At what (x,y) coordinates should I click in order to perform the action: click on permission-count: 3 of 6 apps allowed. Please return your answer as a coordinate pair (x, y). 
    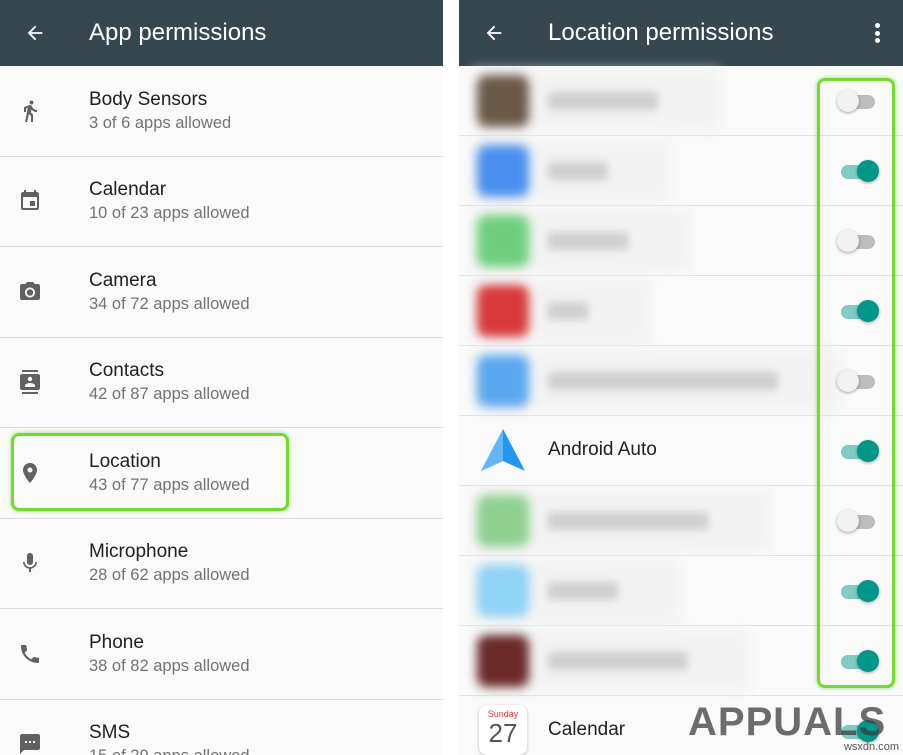
    Looking at the image, I should click on (160, 122).